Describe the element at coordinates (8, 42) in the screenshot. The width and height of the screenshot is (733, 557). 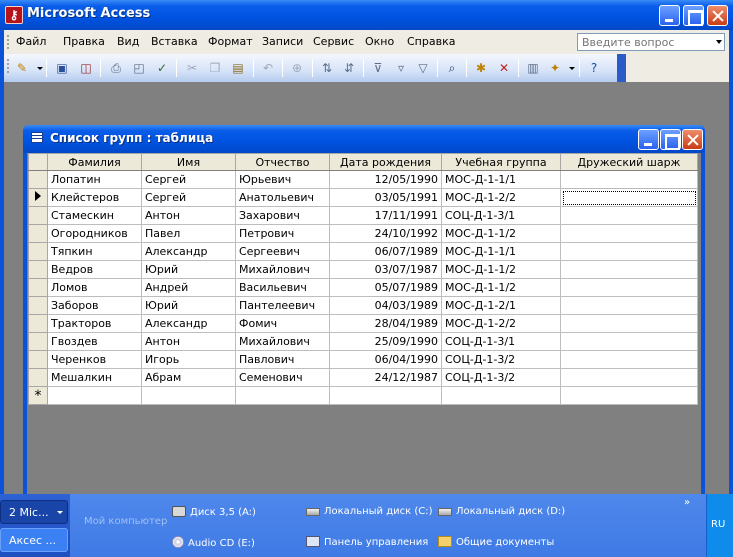
I see `menu-grip-icon` at that location.